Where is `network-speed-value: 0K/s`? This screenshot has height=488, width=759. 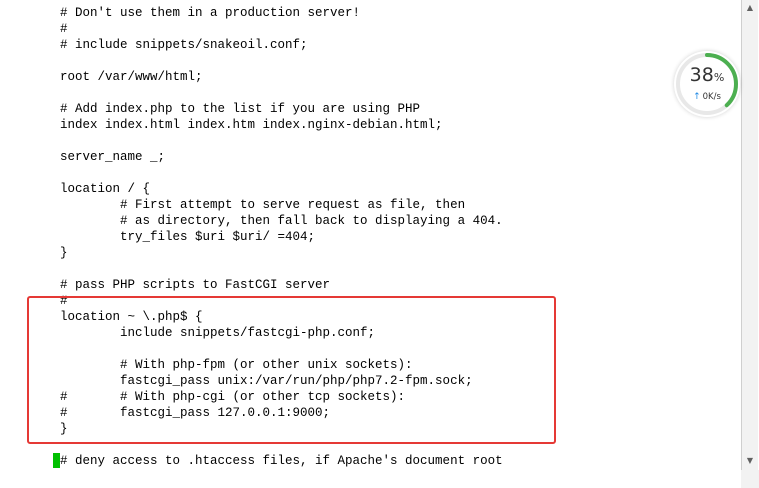
network-speed-value: 0K/s is located at coordinates (711, 97).